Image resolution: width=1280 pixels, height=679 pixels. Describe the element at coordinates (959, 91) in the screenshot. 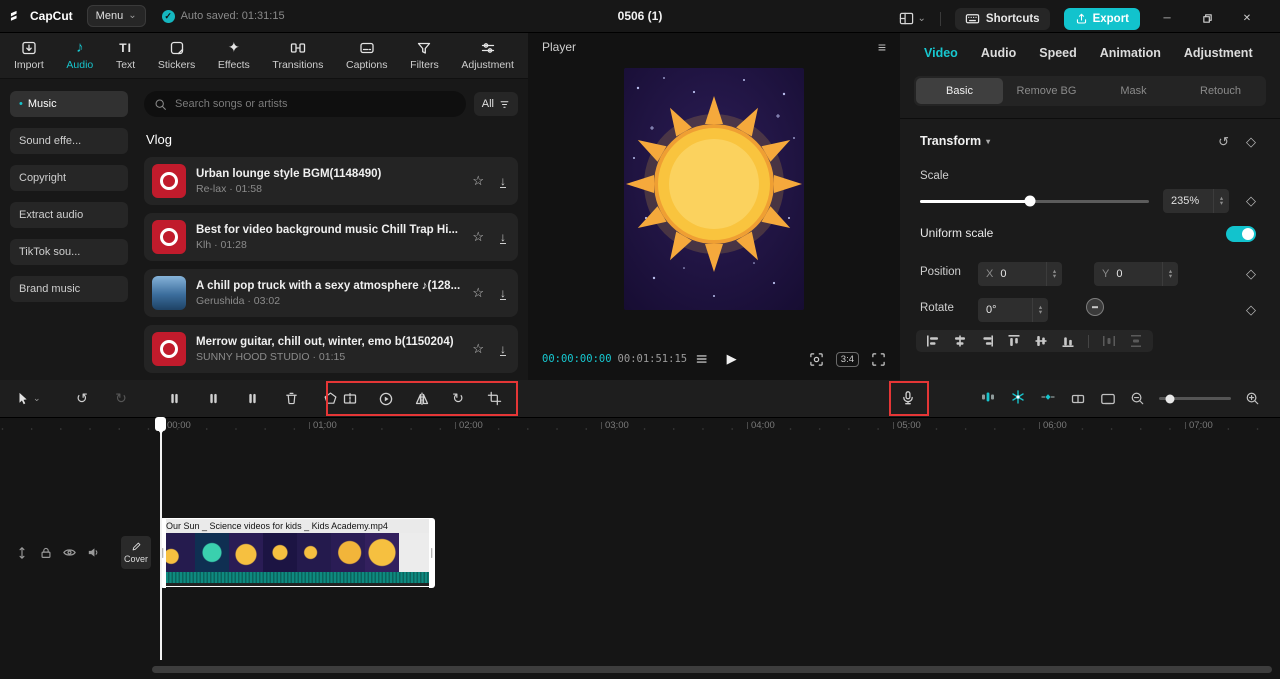

I see `subtab-basic: Basic` at that location.